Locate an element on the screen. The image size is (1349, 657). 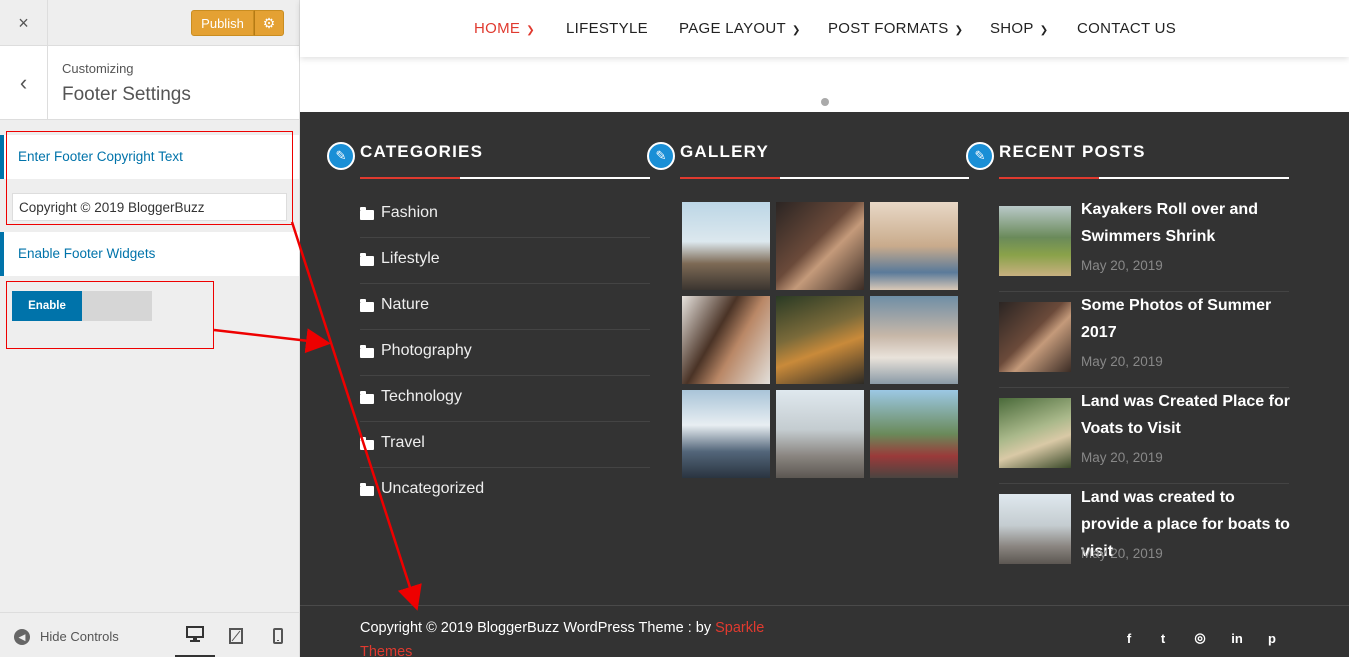
sidebar-footer: ◀ Hide Controls is located at coordinates (149, 634).